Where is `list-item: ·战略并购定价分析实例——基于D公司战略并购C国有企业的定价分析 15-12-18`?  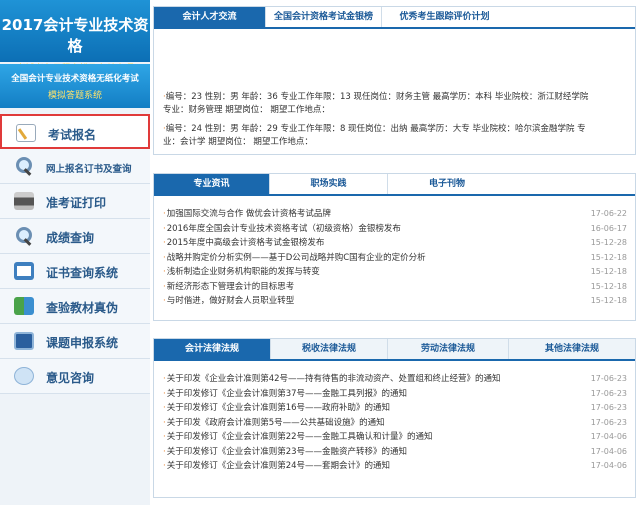 list-item: ·战略并购定价分析实例——基于D公司战略并购C国有企业的定价分析 15-12-18 is located at coordinates (395, 258).